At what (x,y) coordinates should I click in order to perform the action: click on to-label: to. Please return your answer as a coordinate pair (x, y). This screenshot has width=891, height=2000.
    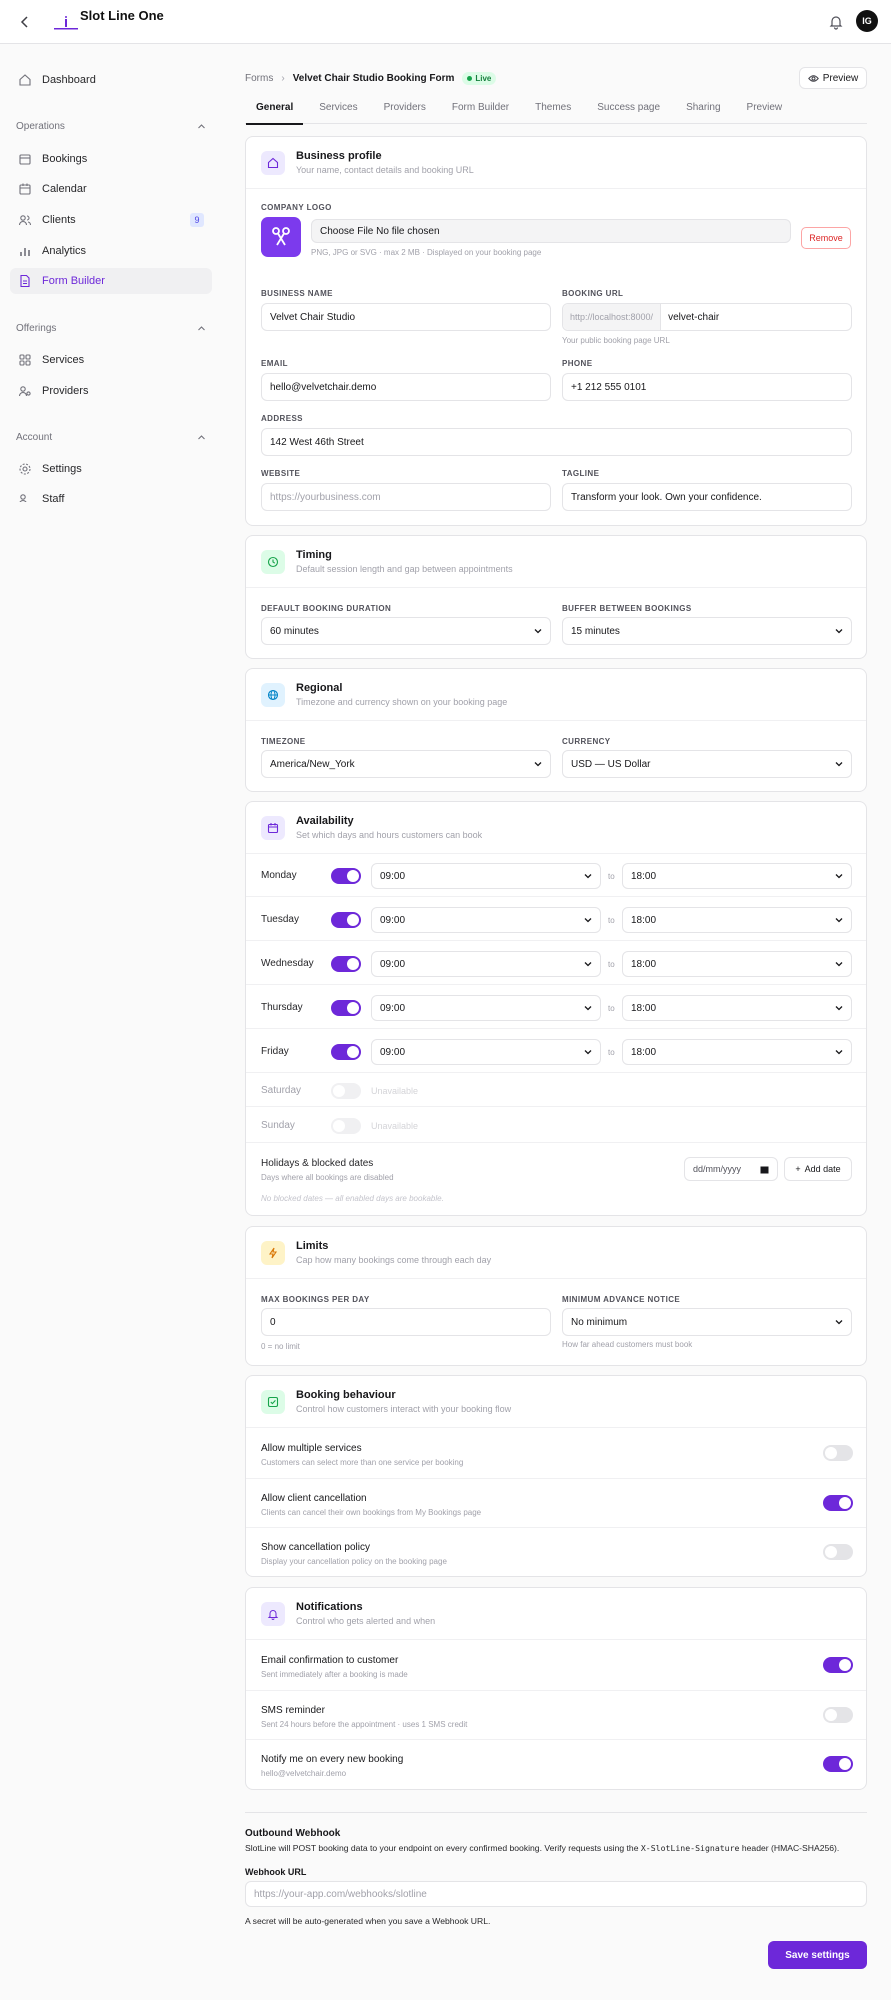
    Looking at the image, I should click on (611, 964).